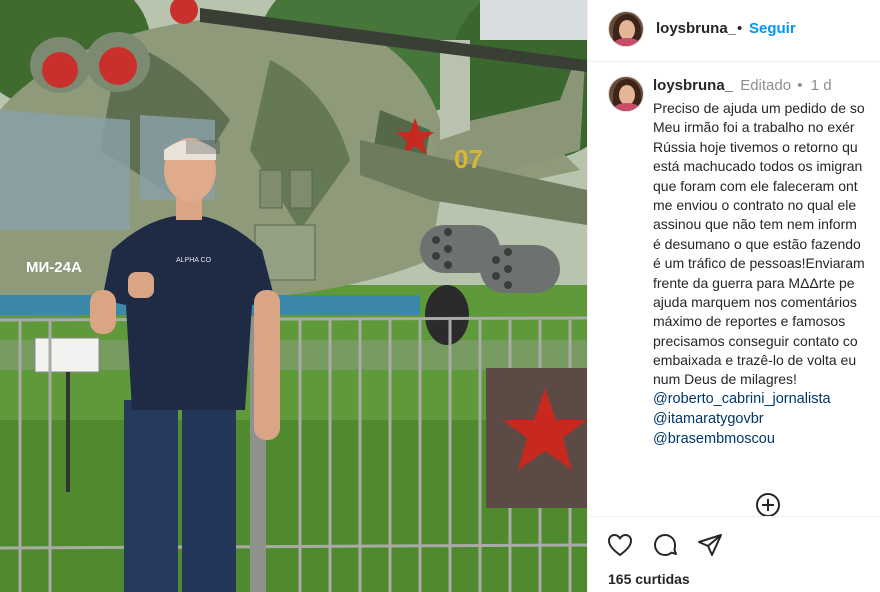  I want to click on caption-username: loysbruna_, so click(693, 85).